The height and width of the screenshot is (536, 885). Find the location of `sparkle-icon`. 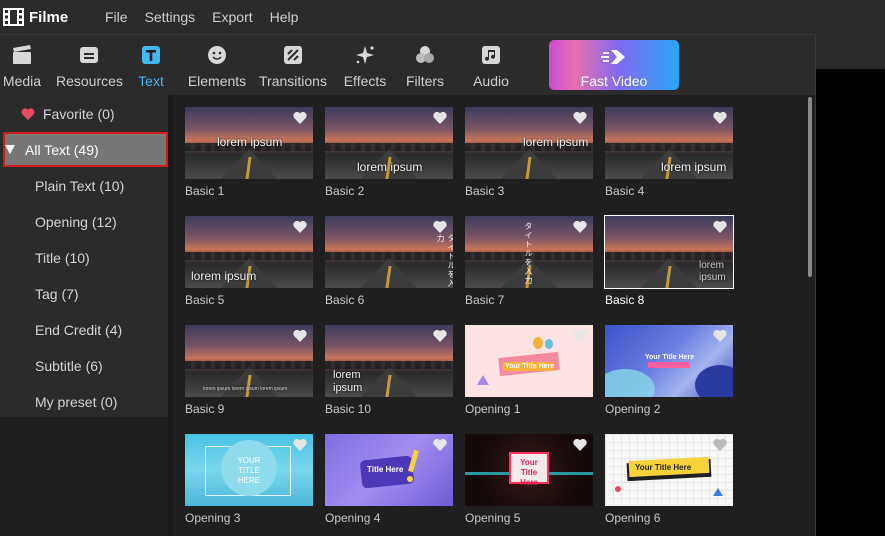

sparkle-icon is located at coordinates (365, 55).